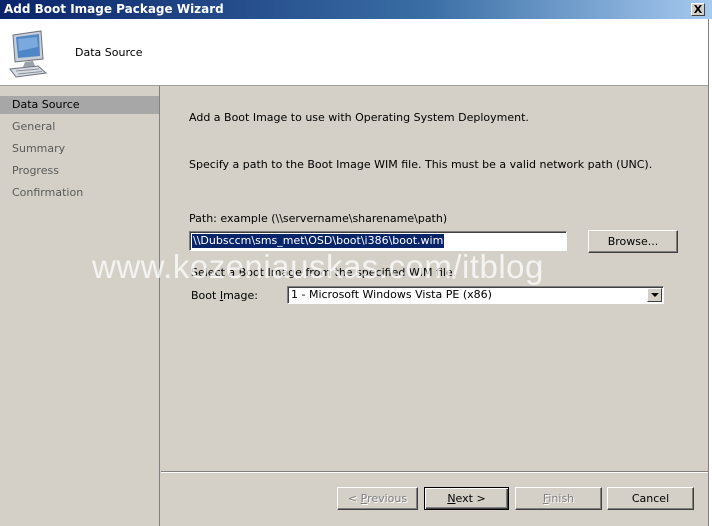  Describe the element at coordinates (354, 498) in the screenshot. I see `previous-button-prefix: <` at that location.